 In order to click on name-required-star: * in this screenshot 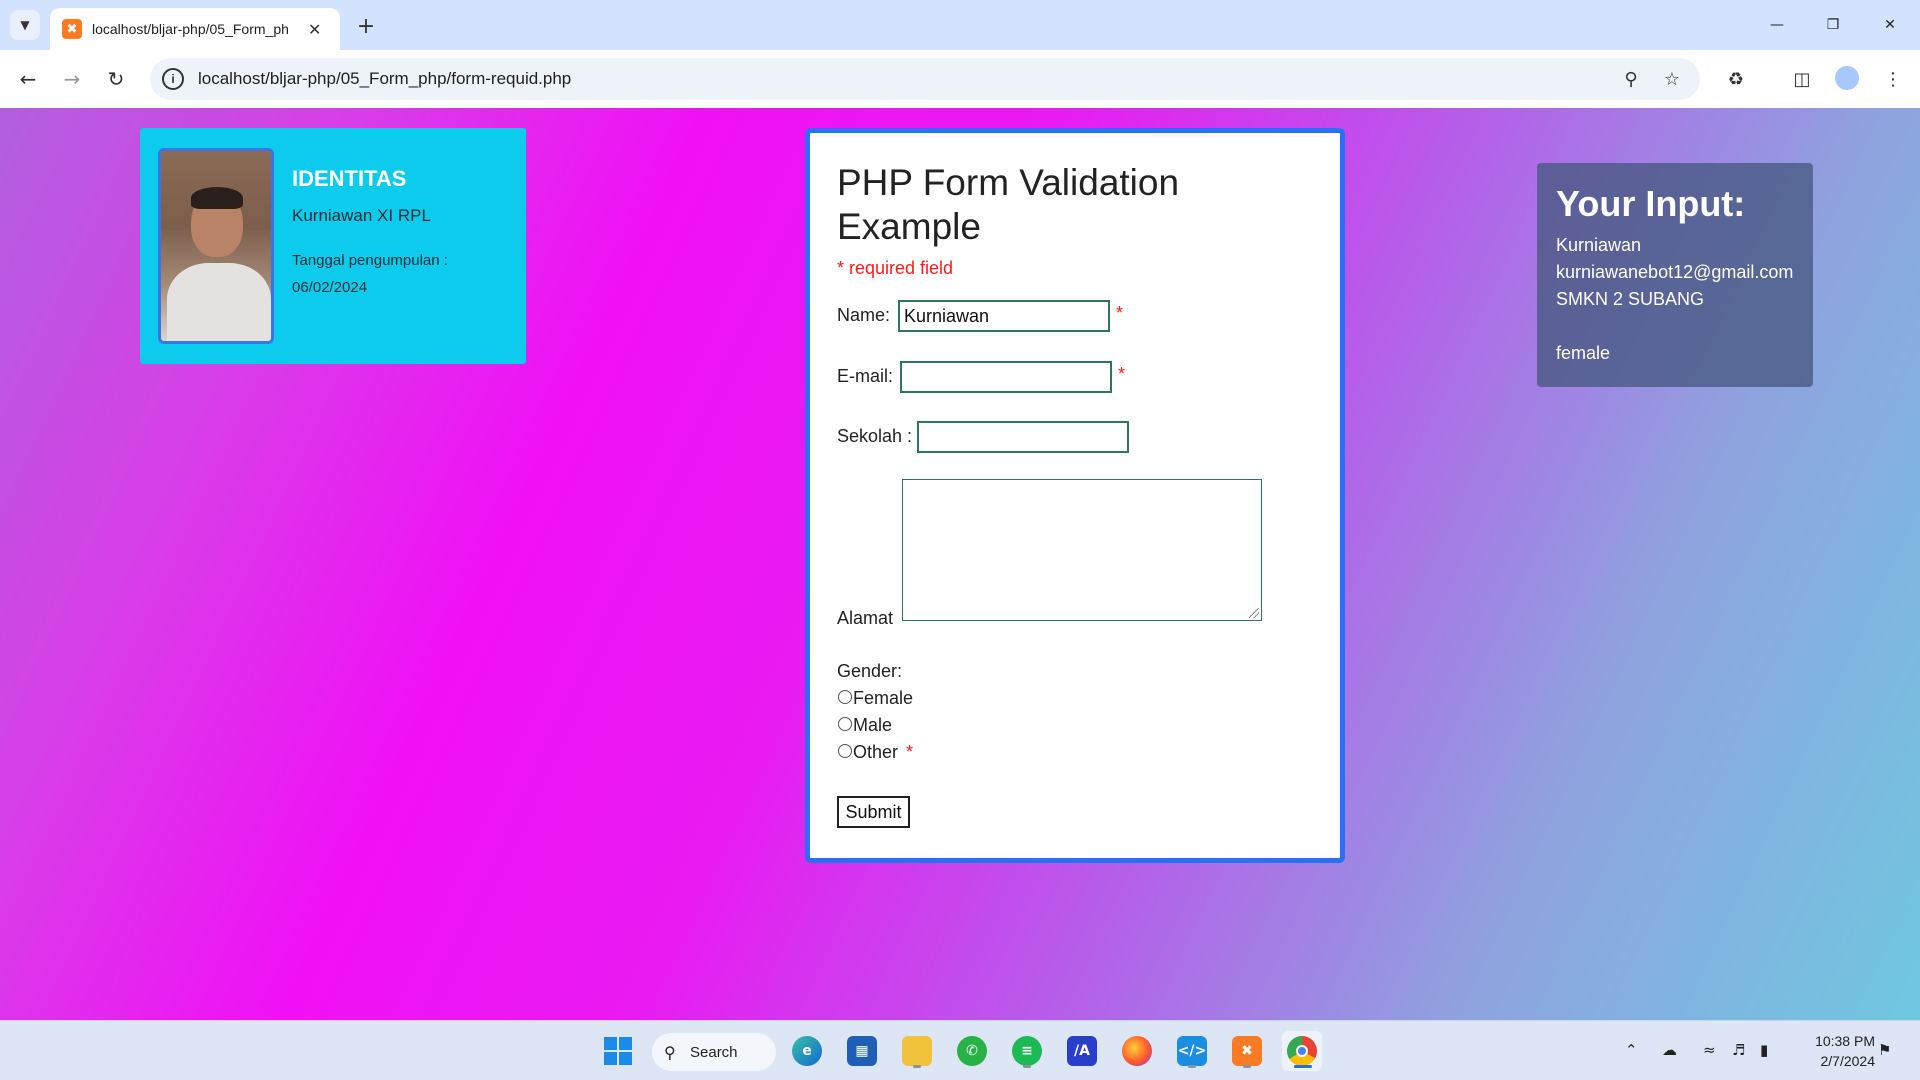, I will do `click(1120, 313)`.